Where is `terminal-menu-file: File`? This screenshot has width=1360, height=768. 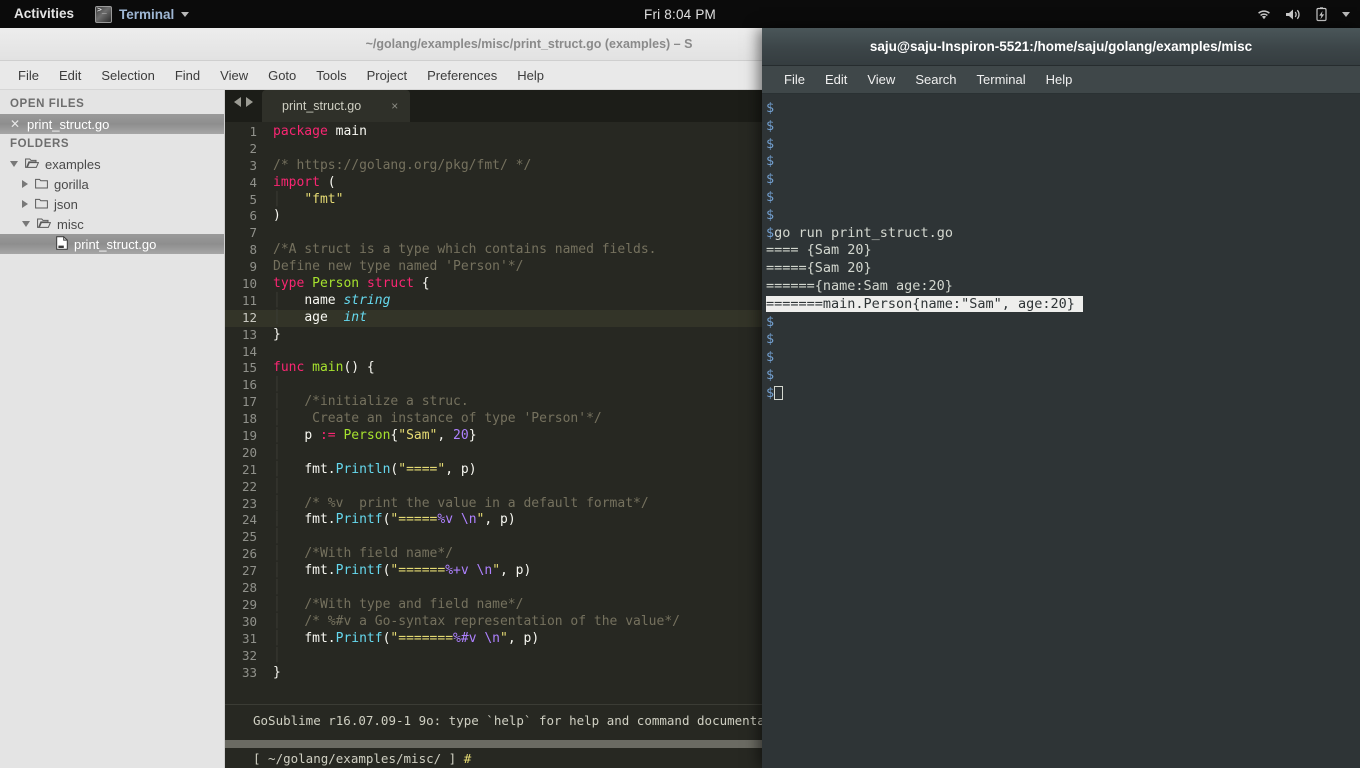 terminal-menu-file: File is located at coordinates (794, 79).